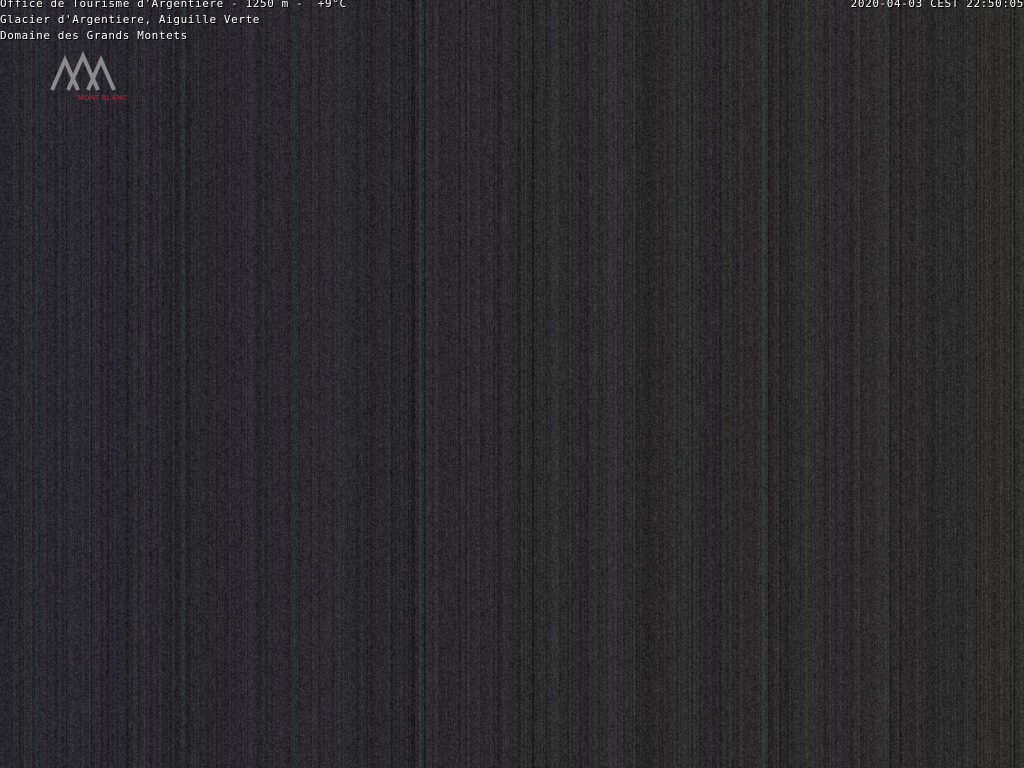 The height and width of the screenshot is (768, 1024). What do you see at coordinates (130, 19) in the screenshot?
I see `view-caption: Glacier d'Argentiere, Aiguille Verte` at bounding box center [130, 19].